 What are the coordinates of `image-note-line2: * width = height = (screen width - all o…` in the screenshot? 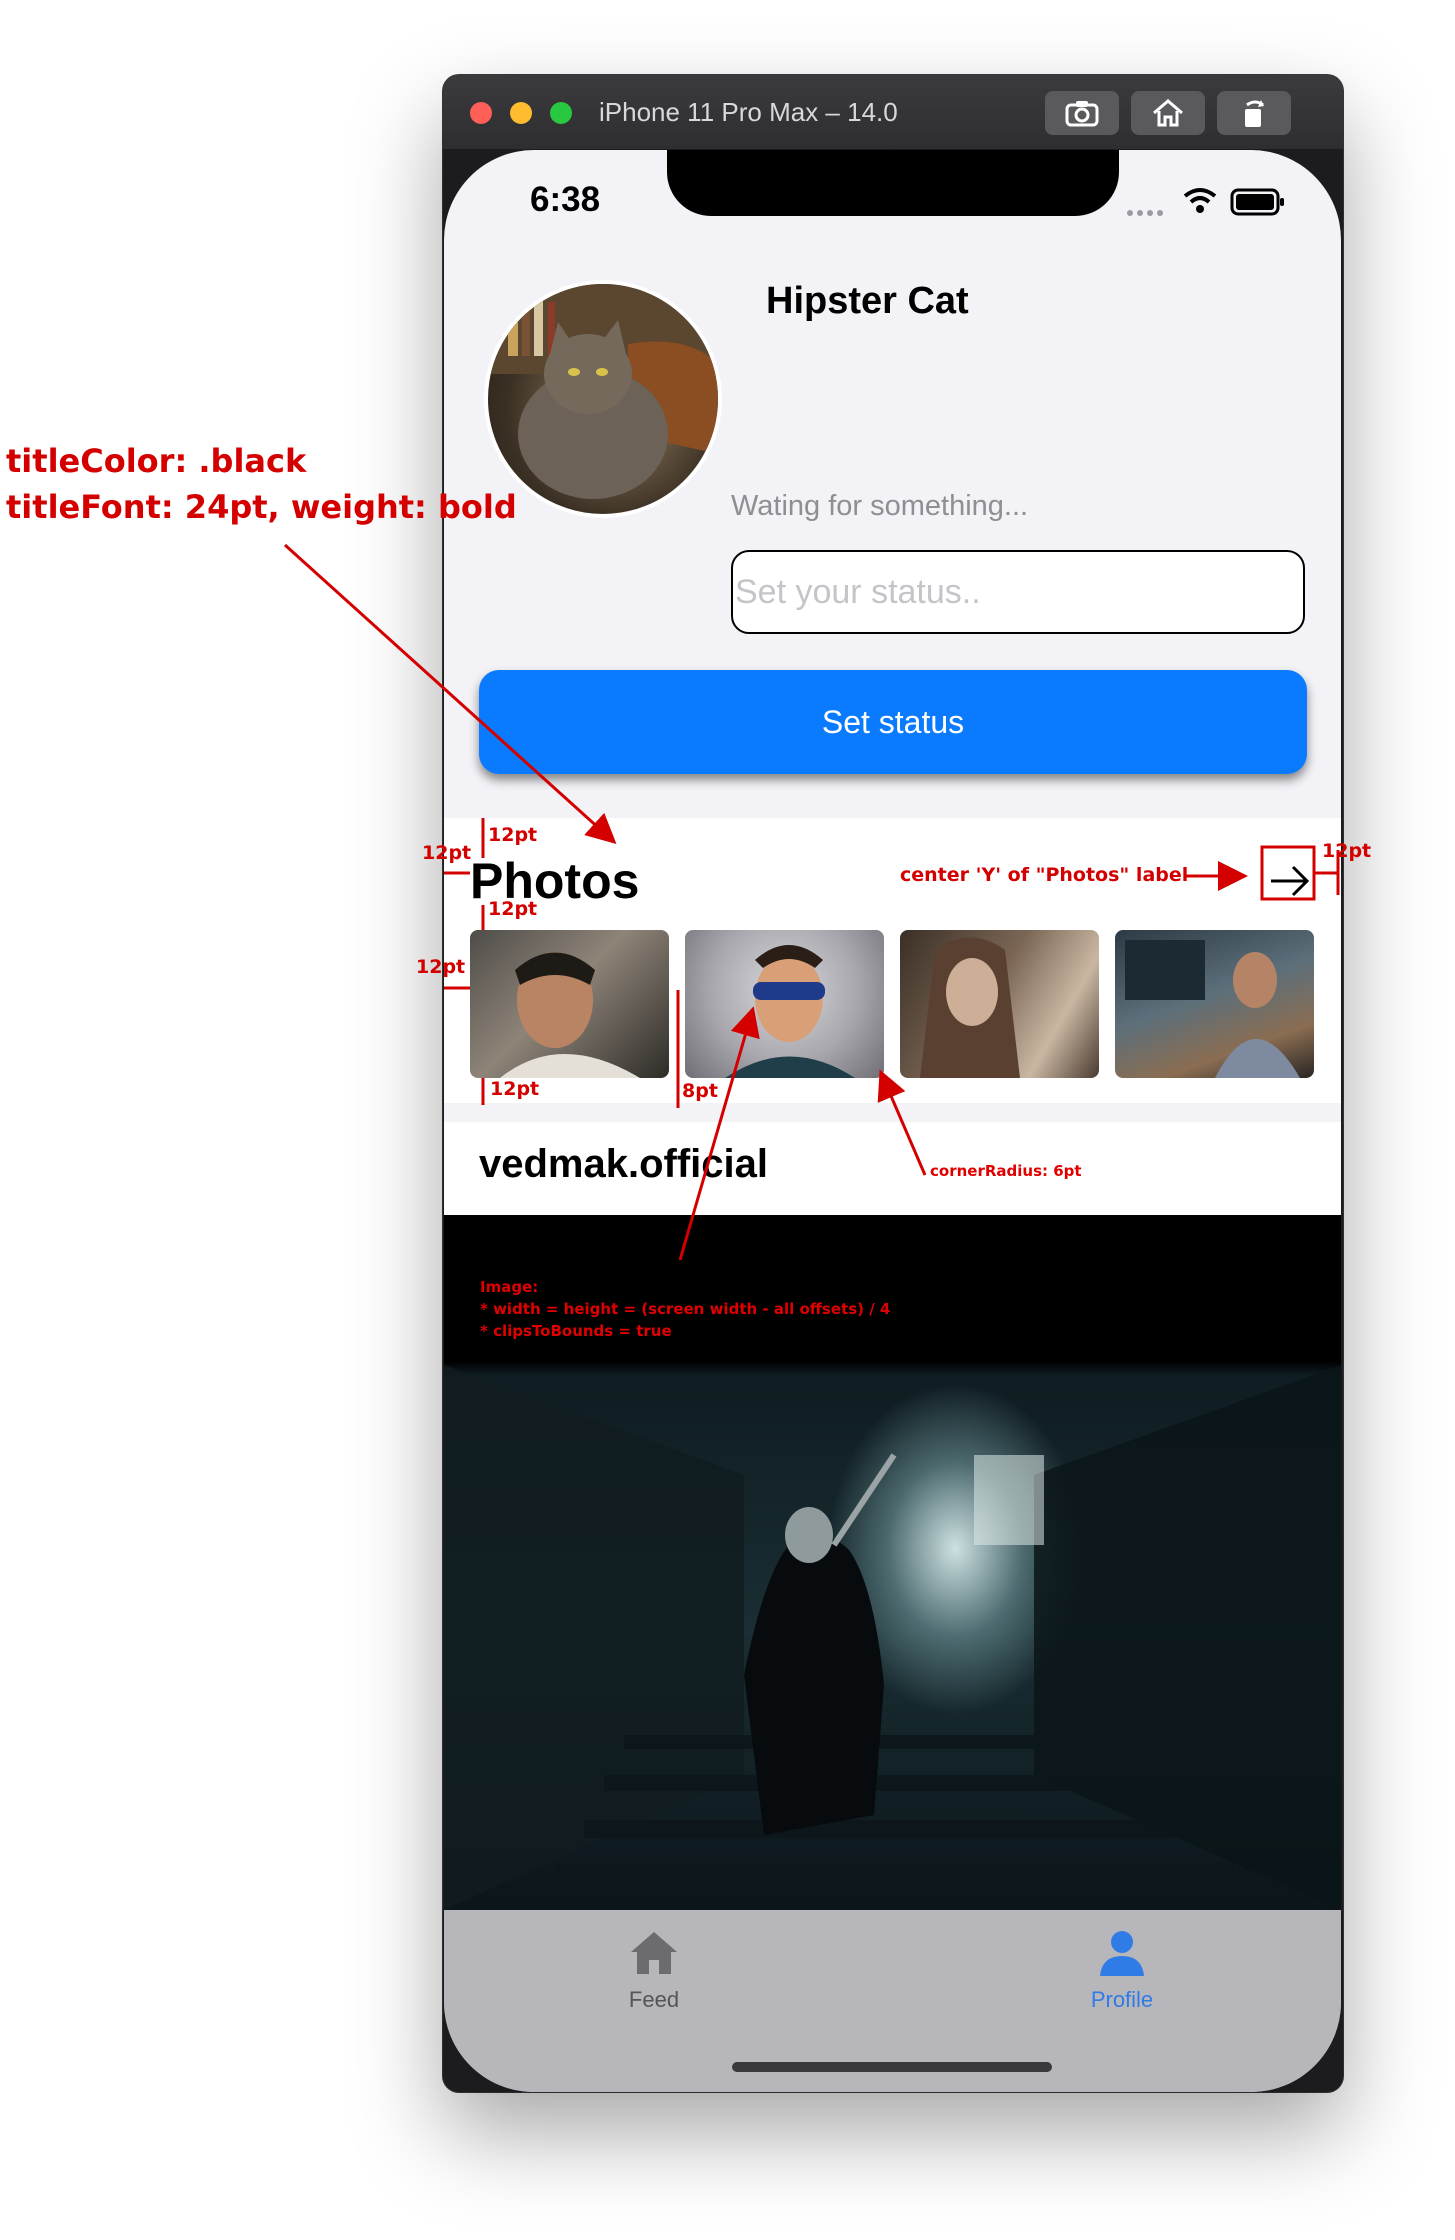 It's located at (685, 1309).